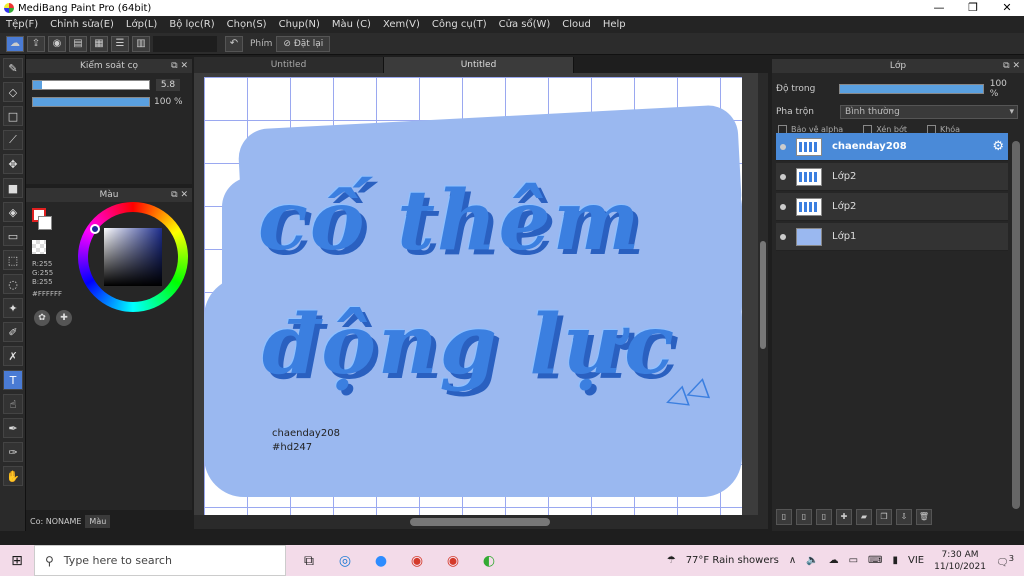 Image resolution: width=1024 pixels, height=576 pixels. Describe the element at coordinates (453, 560) in the screenshot. I see `chrome-profile-icon: ◉` at that location.